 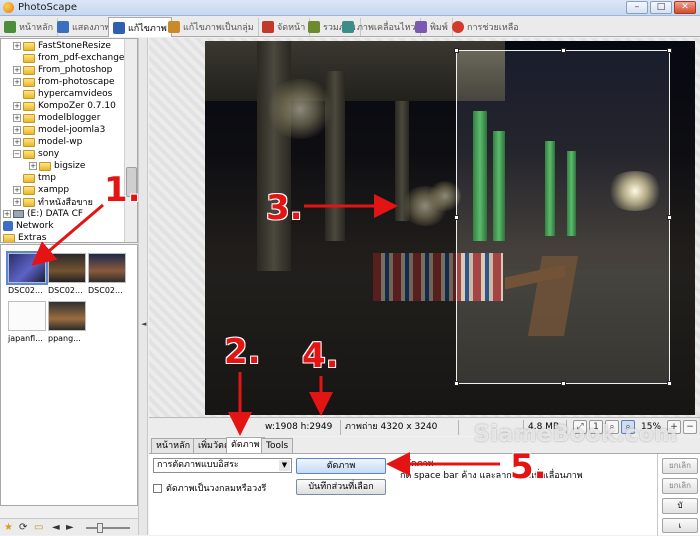 I want to click on annotation-step-4: 4., so click(x=320, y=356).